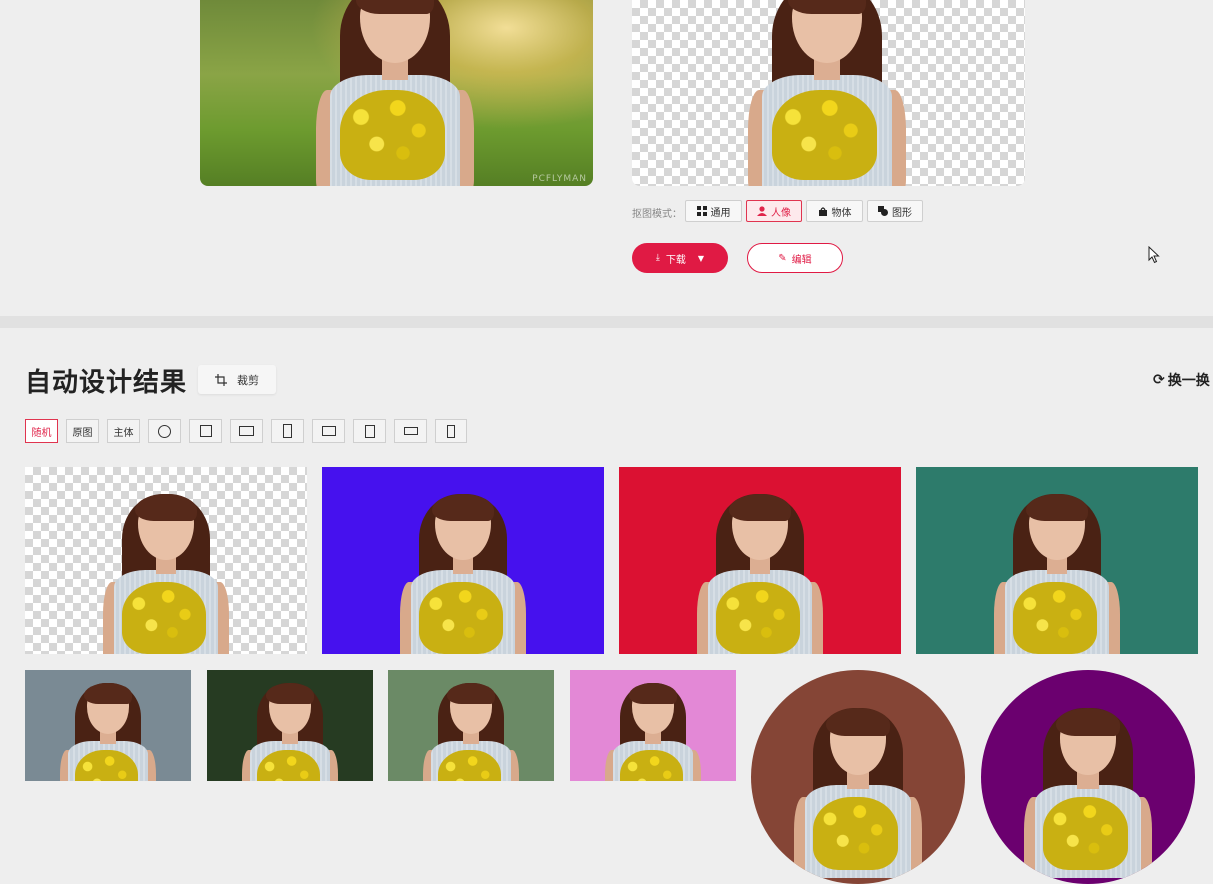 This screenshot has height=884, width=1213. What do you see at coordinates (1154, 255) in the screenshot?
I see `mouse-cursor-icon` at bounding box center [1154, 255].